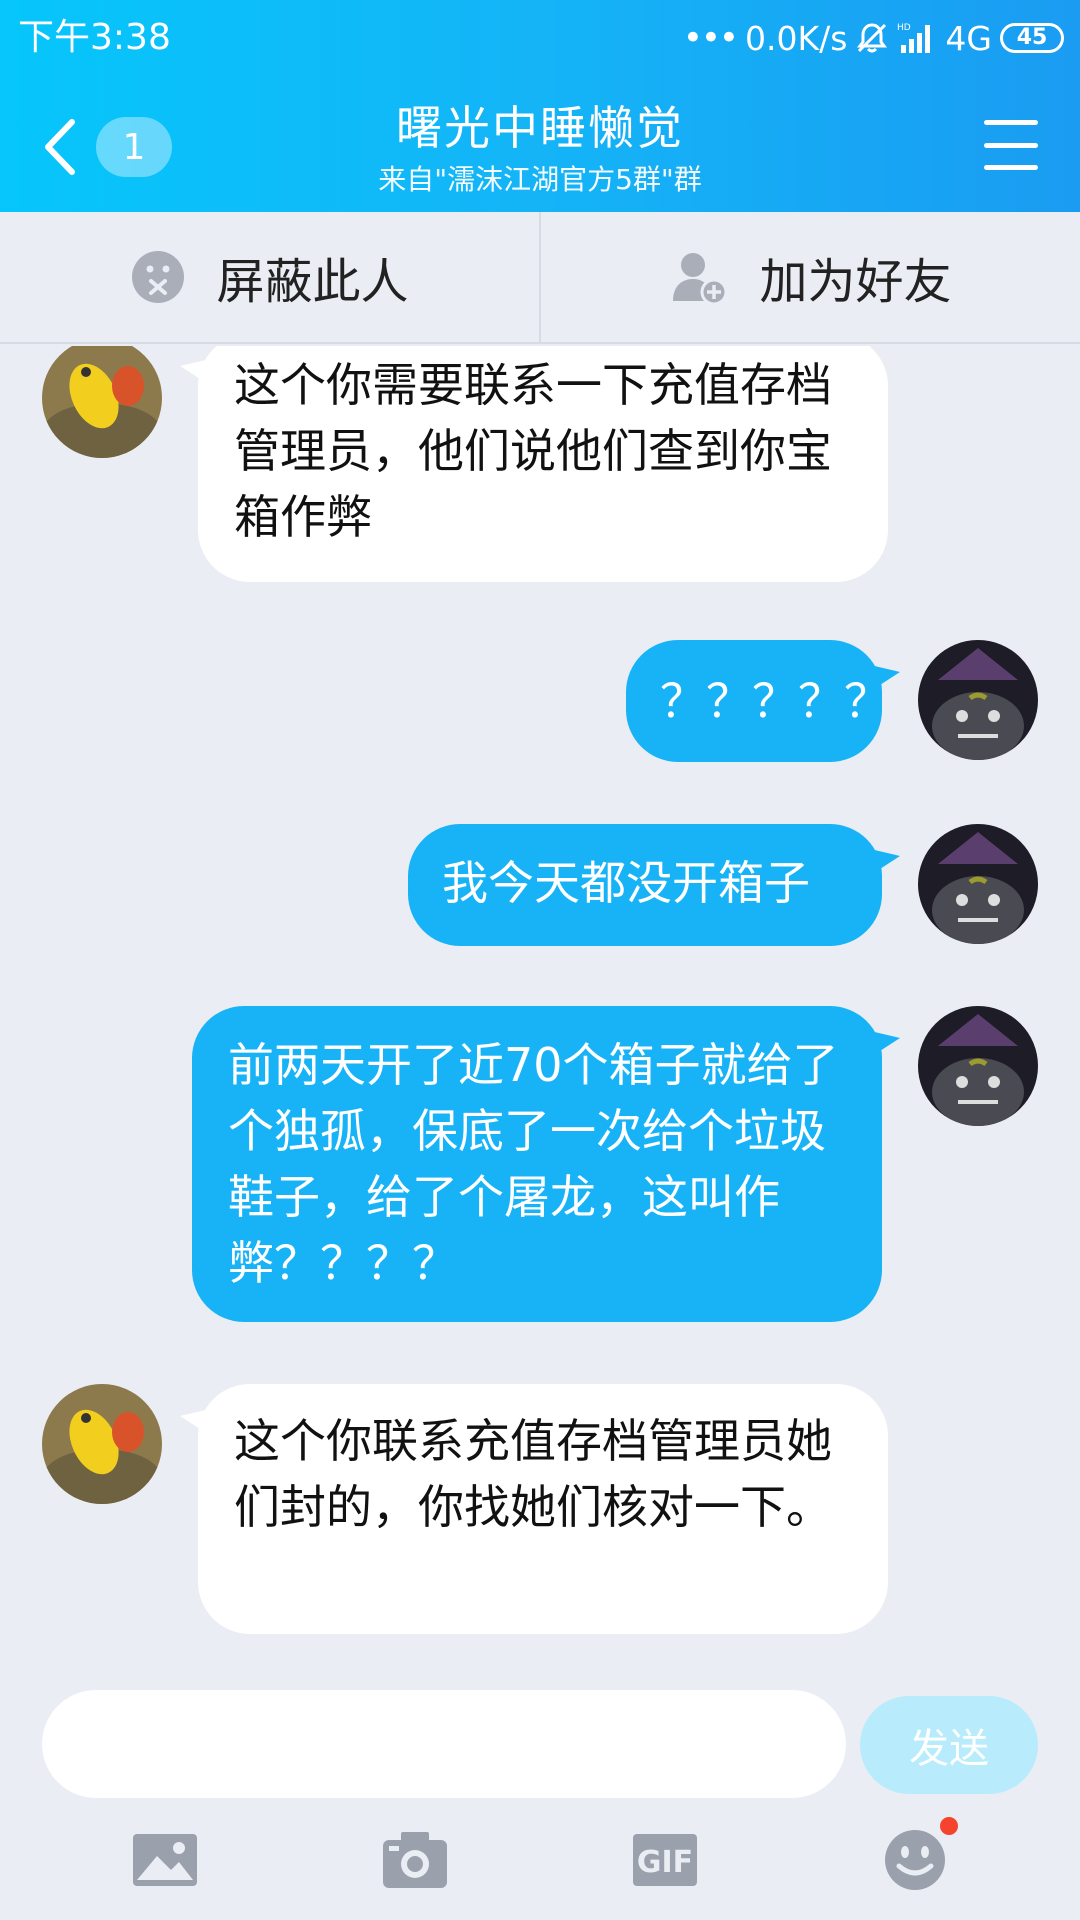  I want to click on composer: 发送, so click(540, 1745).